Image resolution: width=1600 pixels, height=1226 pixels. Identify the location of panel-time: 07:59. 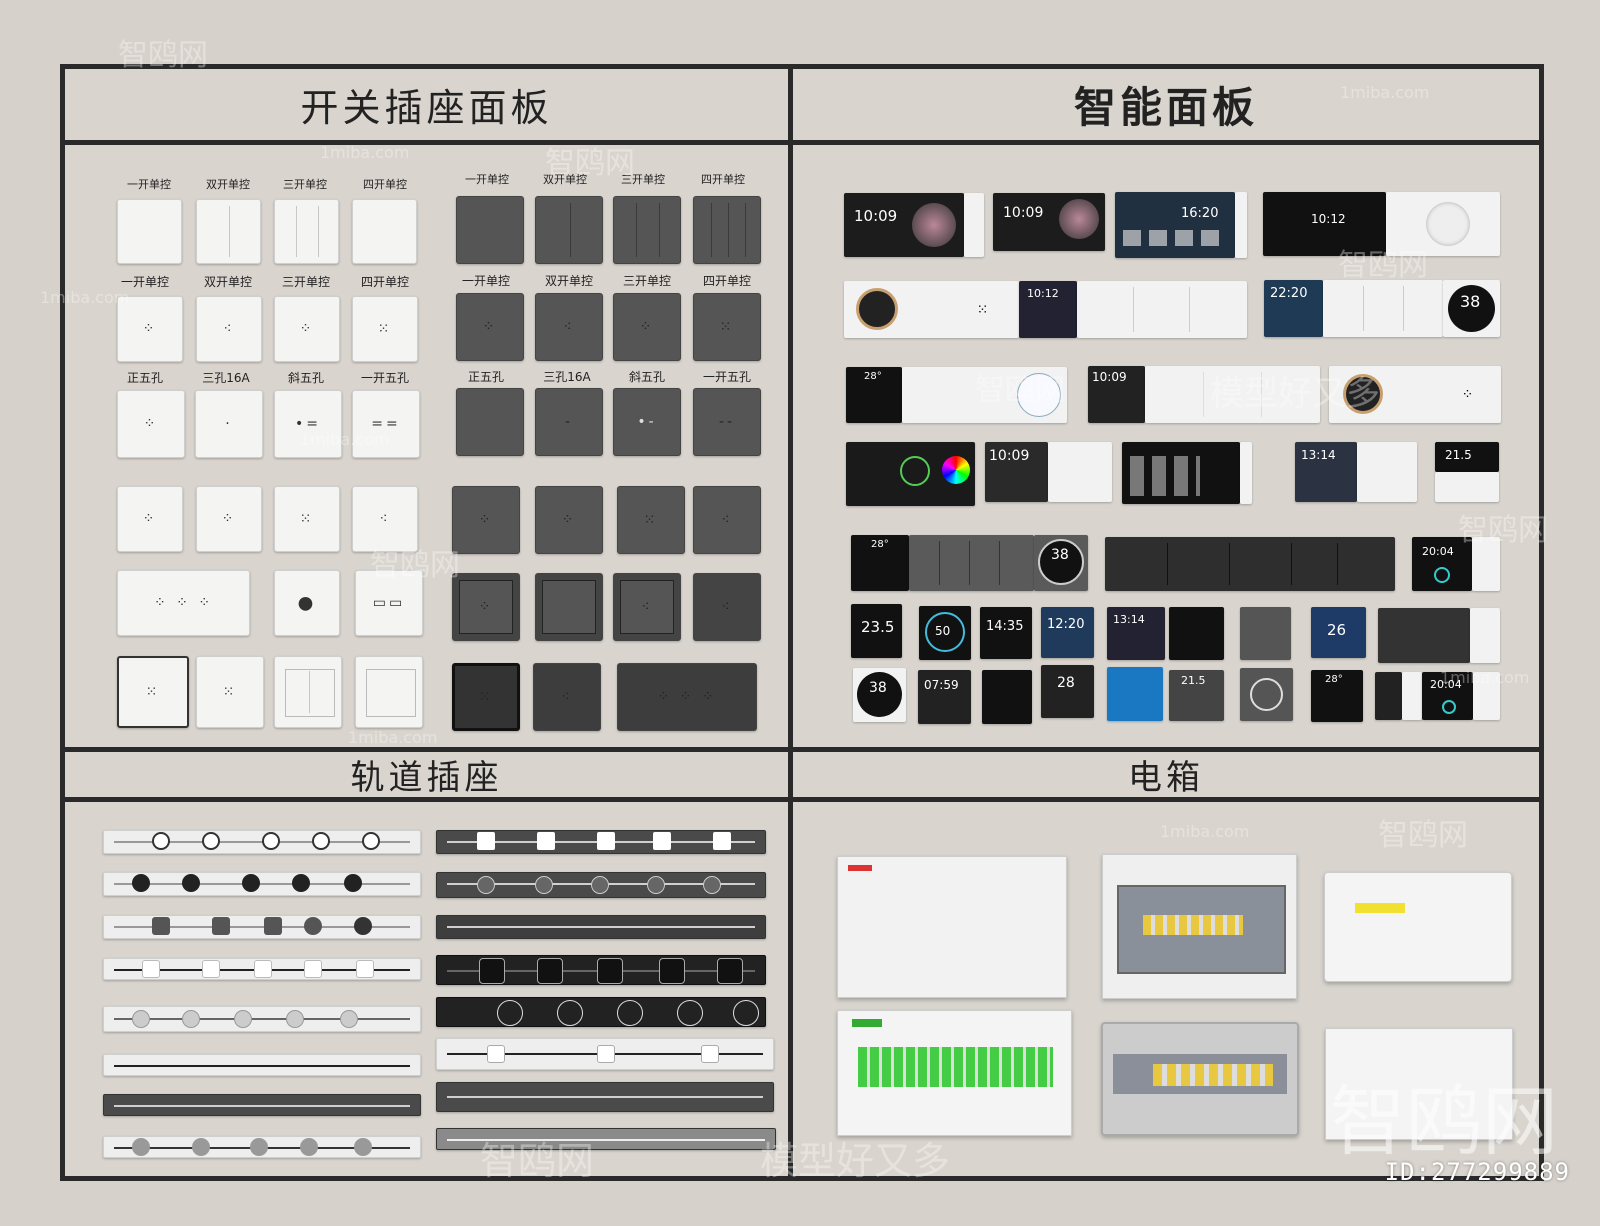
(941, 685).